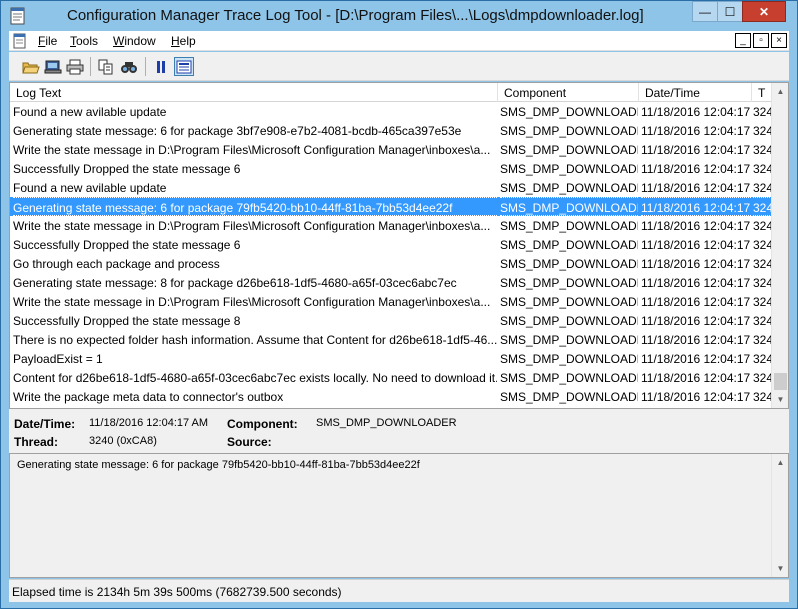 Image resolution: width=798 pixels, height=609 pixels. Describe the element at coordinates (129, 66) in the screenshot. I see `find-icon` at that location.